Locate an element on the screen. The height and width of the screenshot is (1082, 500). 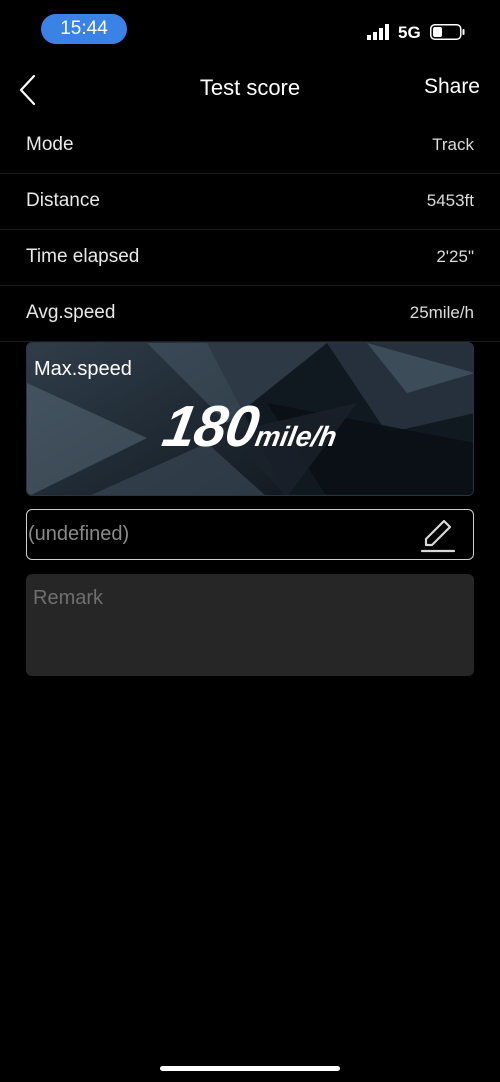
remark-placeholder: Remark is located at coordinates (68, 598).